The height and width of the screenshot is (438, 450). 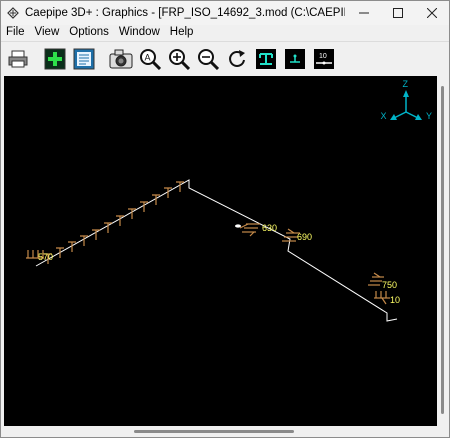 I want to click on menu-window: Window, so click(x=139, y=32).